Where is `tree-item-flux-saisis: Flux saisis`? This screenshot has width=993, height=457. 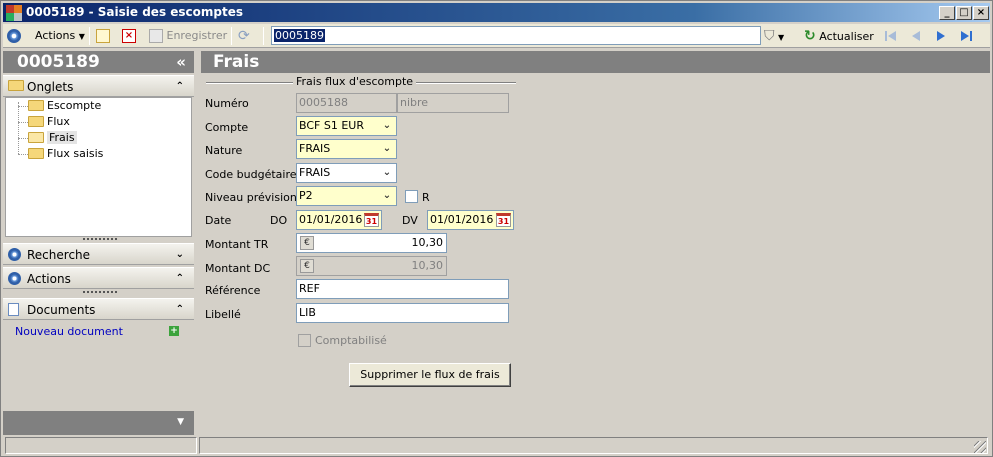 tree-item-flux-saisis: Flux saisis is located at coordinates (65, 154).